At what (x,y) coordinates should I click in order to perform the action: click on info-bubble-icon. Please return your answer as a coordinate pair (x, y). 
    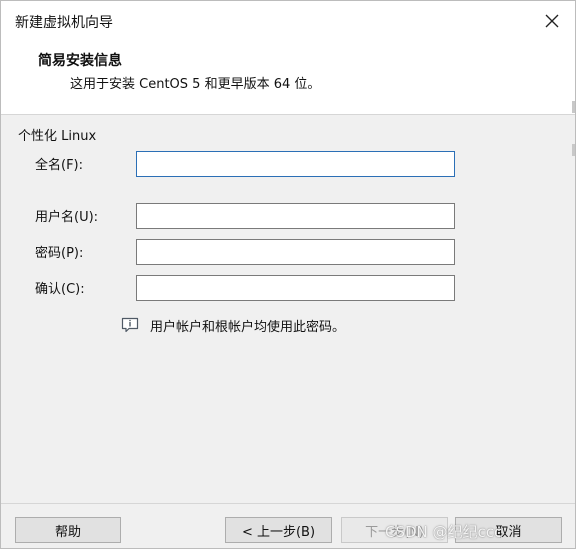
    Looking at the image, I should click on (130, 325).